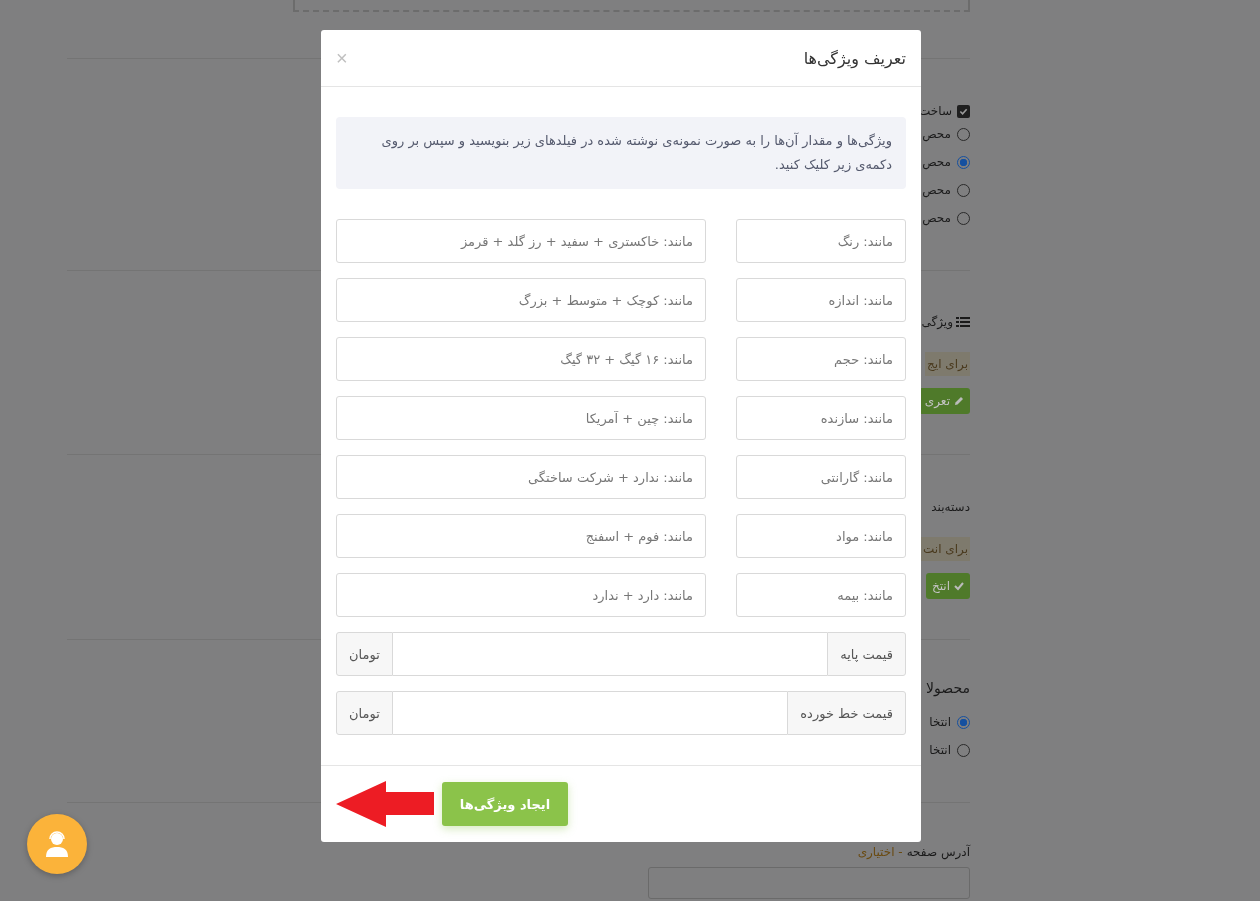 This screenshot has width=1260, height=901. What do you see at coordinates (854, 58) in the screenshot?
I see `modal-title: تعریف ویژگی‌ها` at bounding box center [854, 58].